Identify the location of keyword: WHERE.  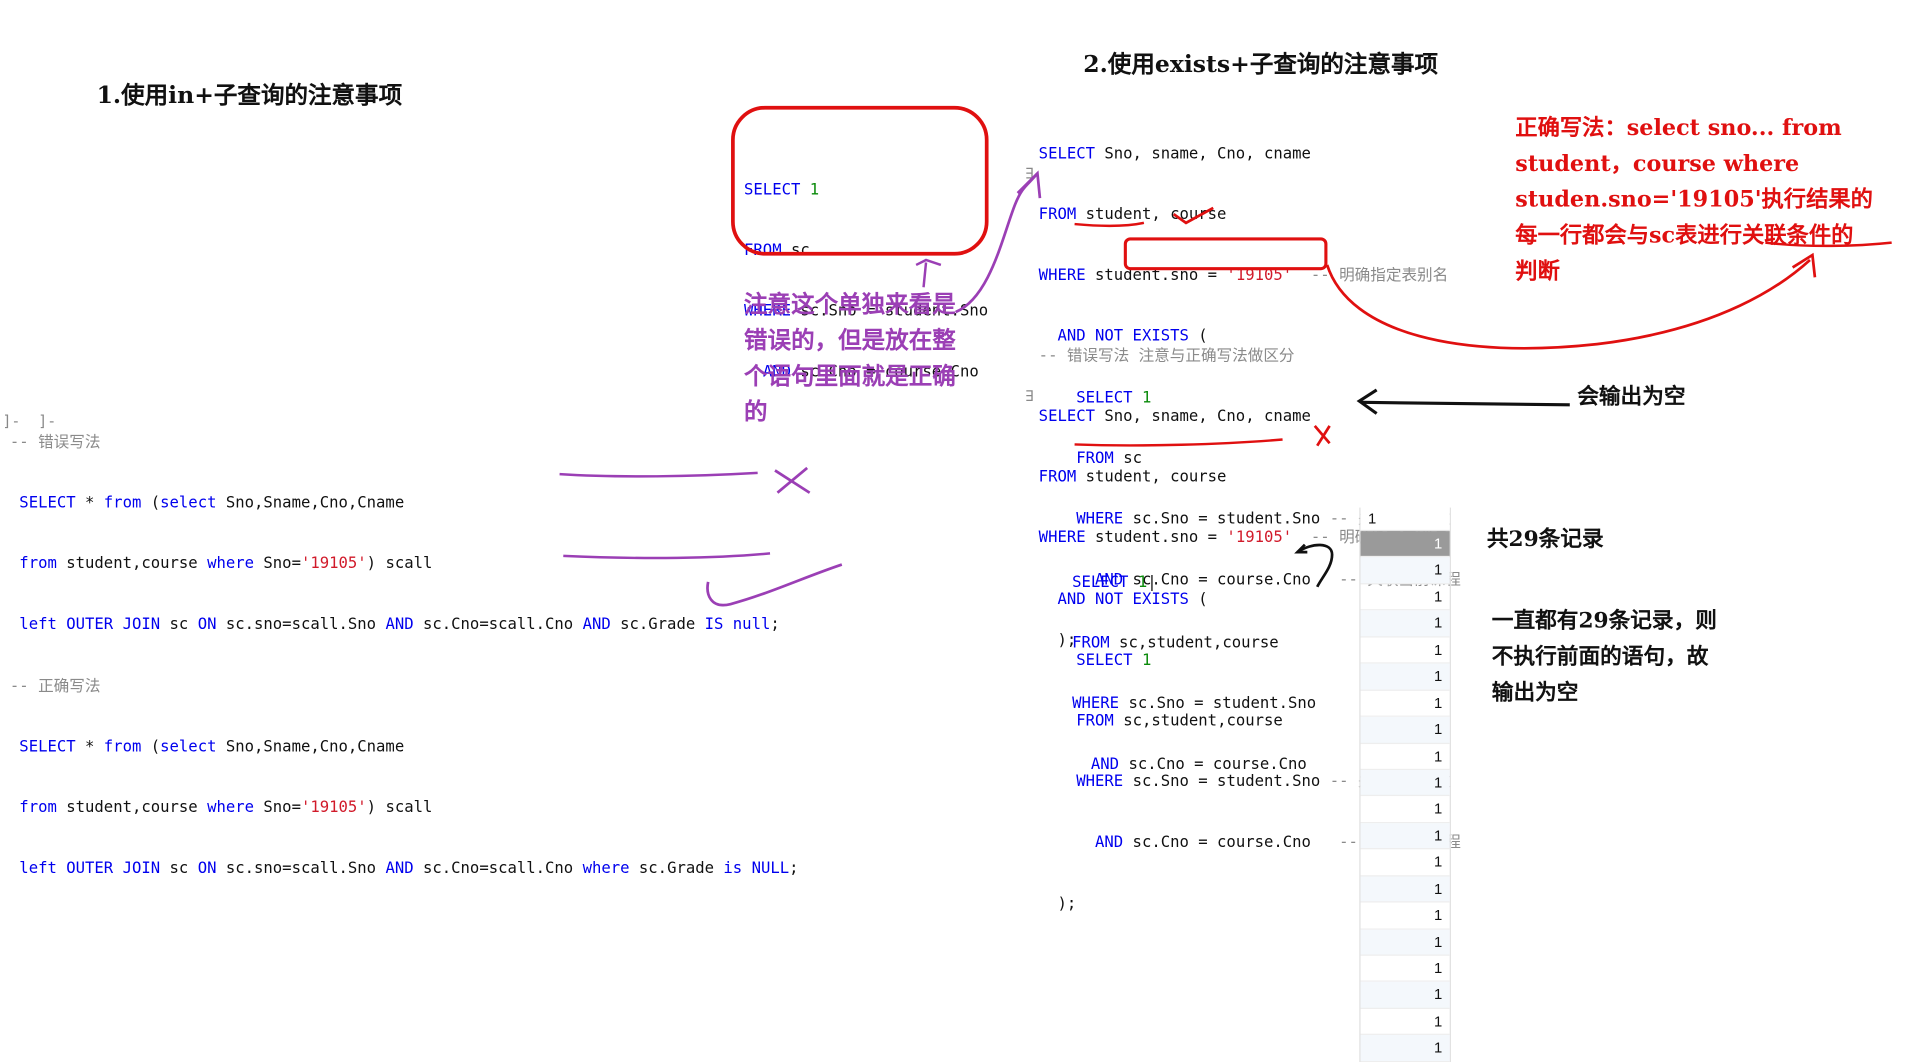
(1062, 274).